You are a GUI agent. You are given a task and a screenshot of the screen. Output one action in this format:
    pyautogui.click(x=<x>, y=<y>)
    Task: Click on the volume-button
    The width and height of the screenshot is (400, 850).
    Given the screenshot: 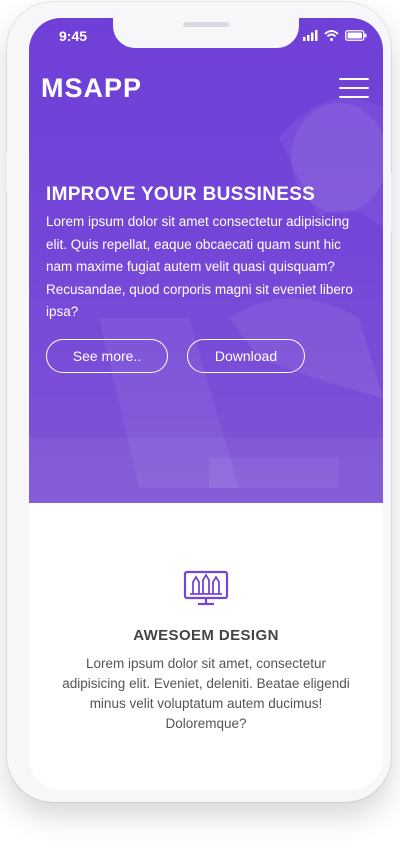 What is the action you would take?
    pyautogui.click(x=5, y=172)
    